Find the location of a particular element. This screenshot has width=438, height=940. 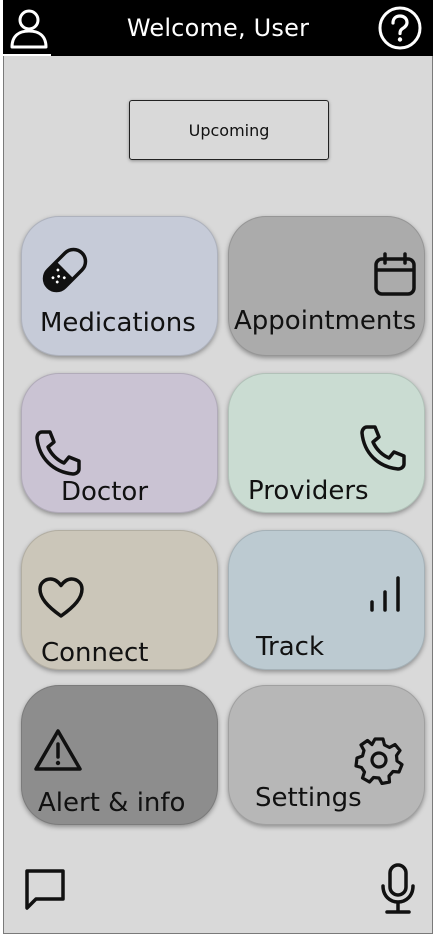

header-divider is located at coordinates (27, 55).